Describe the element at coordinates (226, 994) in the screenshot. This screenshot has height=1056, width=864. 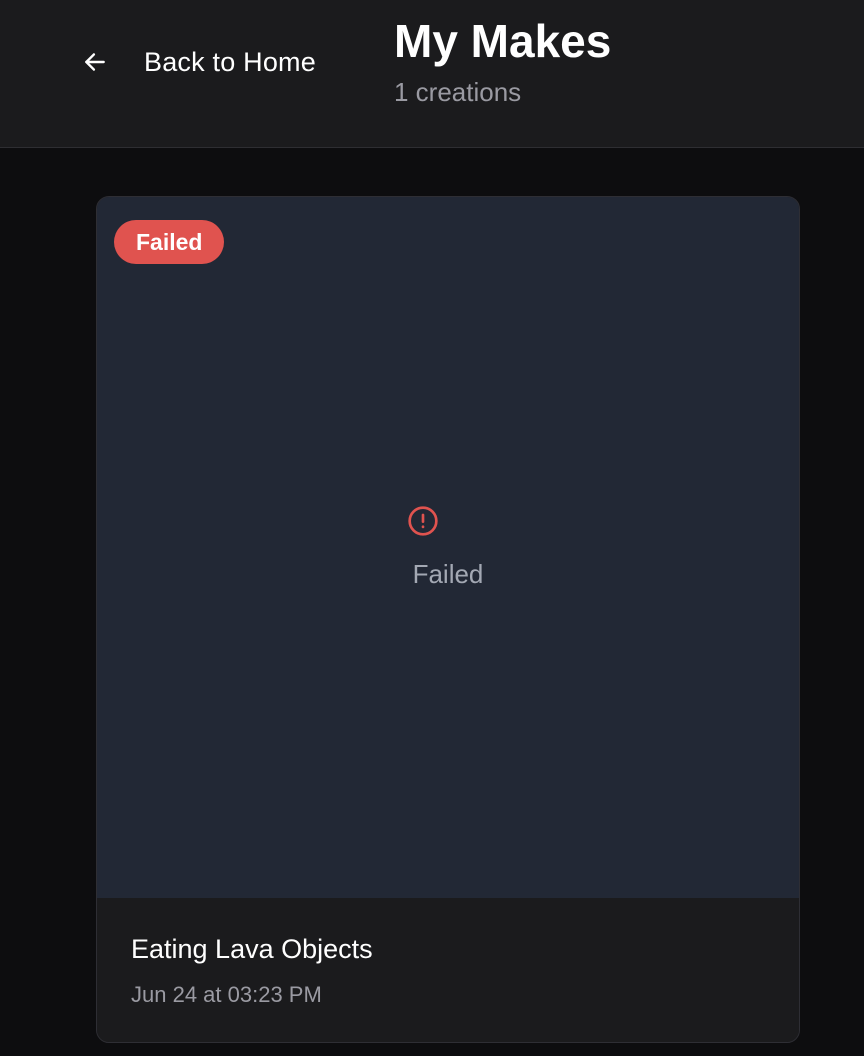
I see `creation-date: Jun 24 at 03:23 PM` at that location.